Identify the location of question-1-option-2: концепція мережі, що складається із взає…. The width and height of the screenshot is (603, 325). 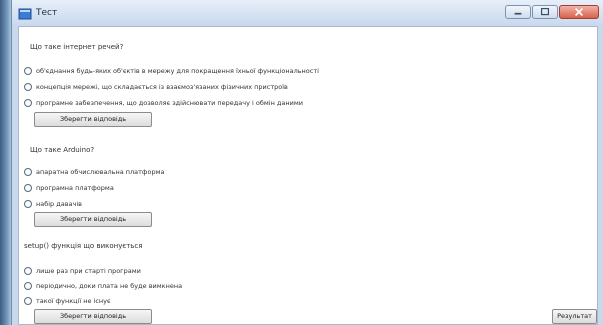
(156, 87).